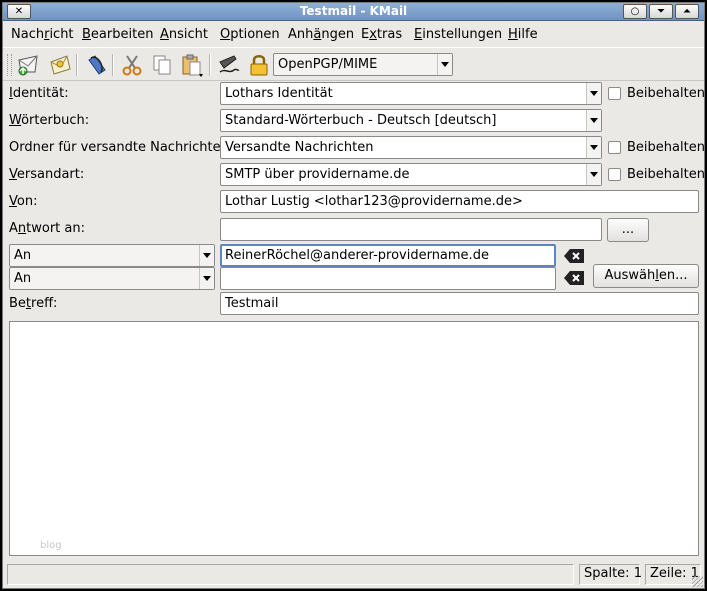 The width and height of the screenshot is (707, 591). Describe the element at coordinates (23, 278) in the screenshot. I see `recipient-type-value-2: An` at that location.